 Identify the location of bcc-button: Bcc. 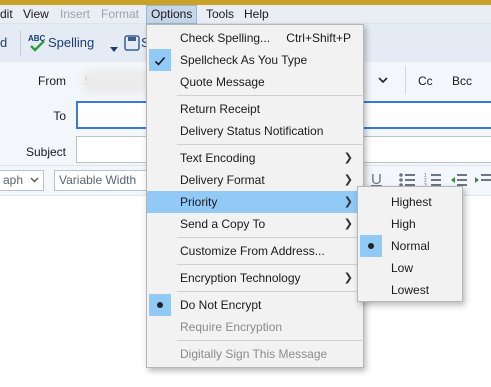
(462, 81).